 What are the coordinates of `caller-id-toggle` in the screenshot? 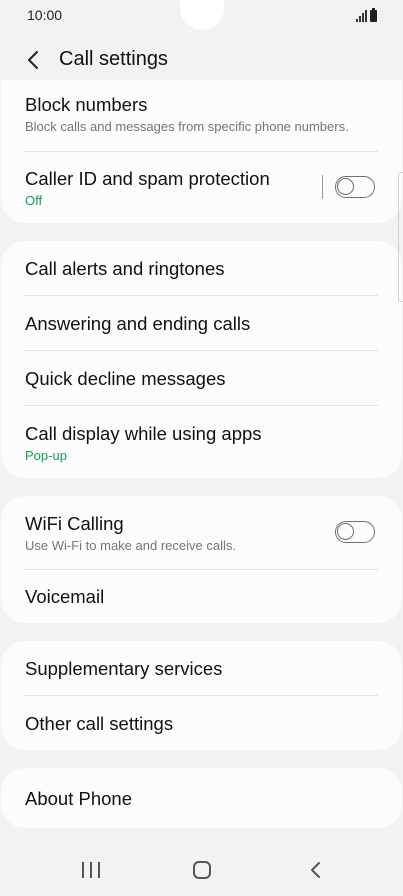 It's located at (355, 187).